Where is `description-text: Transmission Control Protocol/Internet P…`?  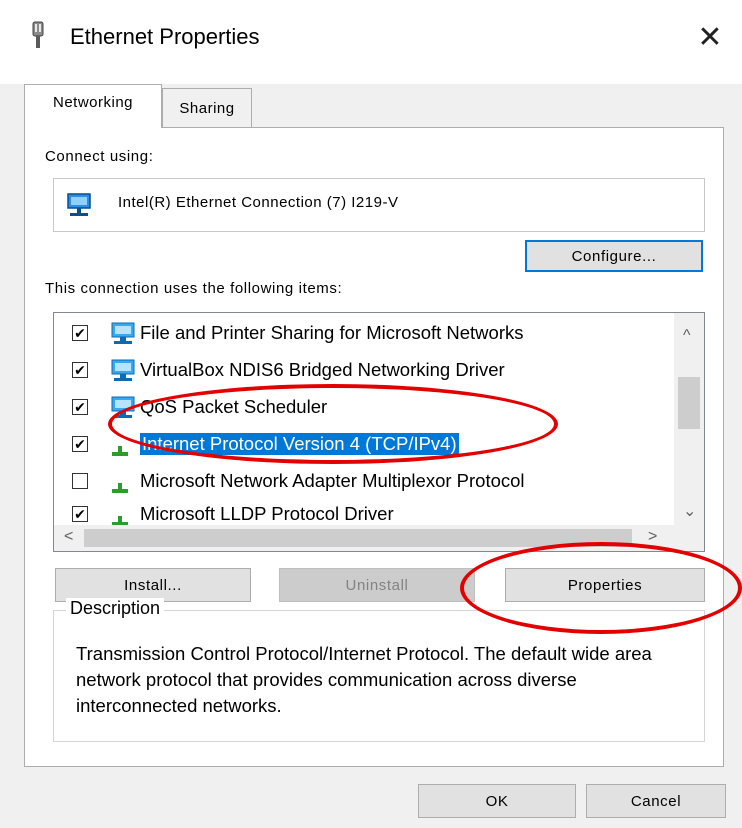 description-text: Transmission Control Protocol/Internet P… is located at coordinates (364, 679).